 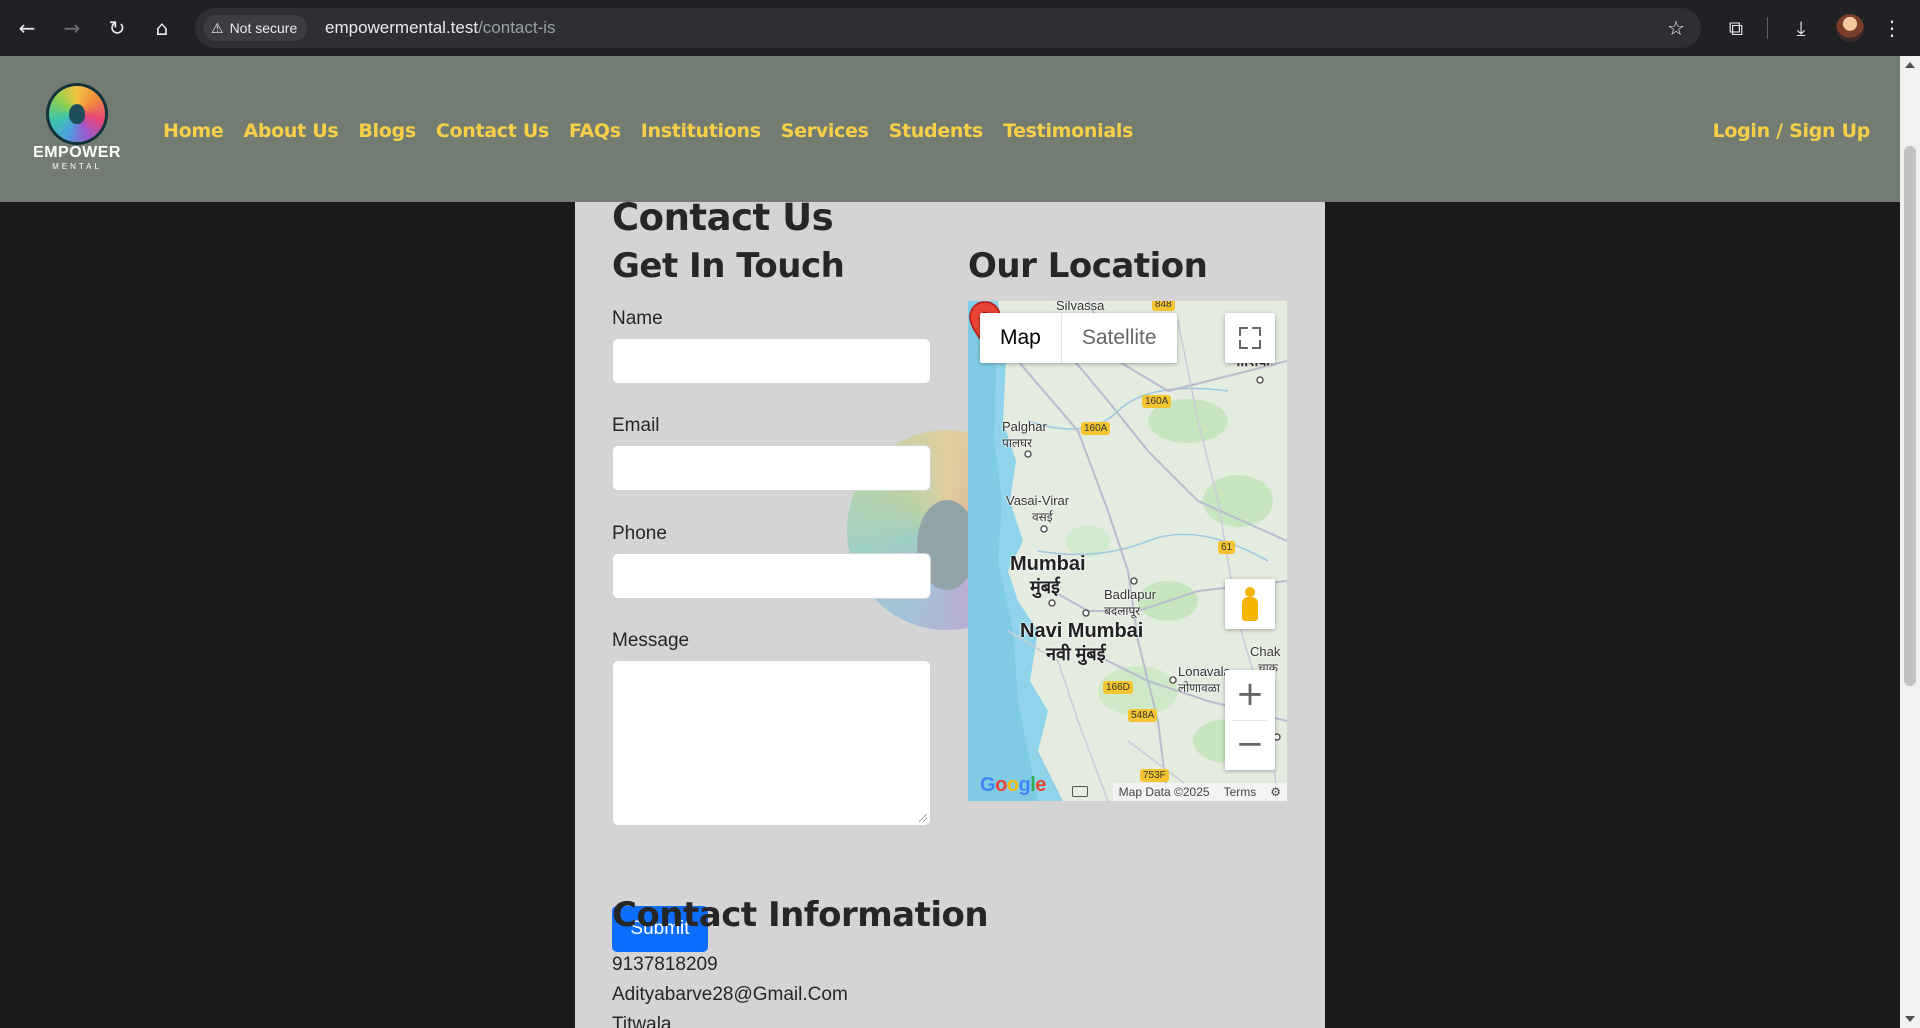 What do you see at coordinates (1892, 28) in the screenshot?
I see `more-menu-icon: ⋮` at bounding box center [1892, 28].